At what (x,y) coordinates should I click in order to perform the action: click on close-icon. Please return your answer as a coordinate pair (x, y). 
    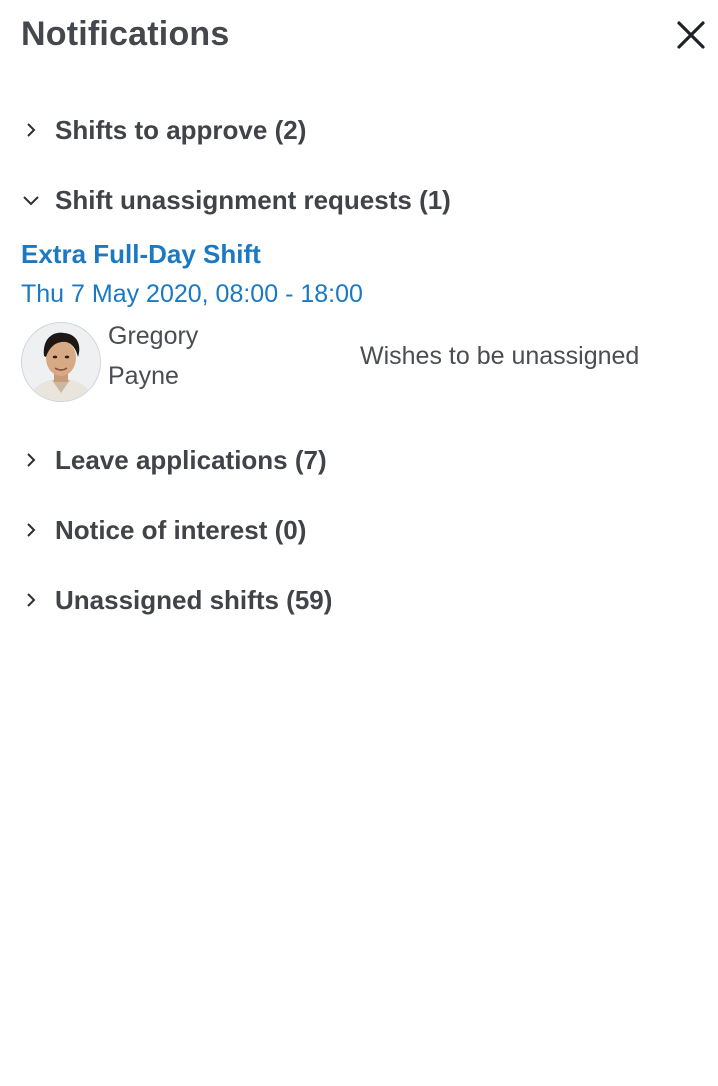
    Looking at the image, I should click on (691, 35).